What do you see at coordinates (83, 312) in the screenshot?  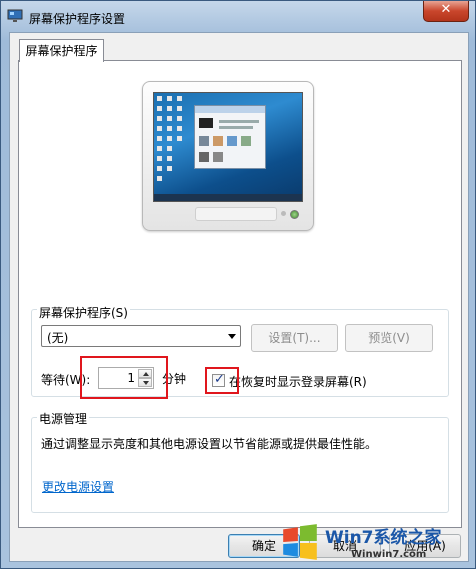 I see `screensaver-group-label: 屏幕保护程序(S)` at bounding box center [83, 312].